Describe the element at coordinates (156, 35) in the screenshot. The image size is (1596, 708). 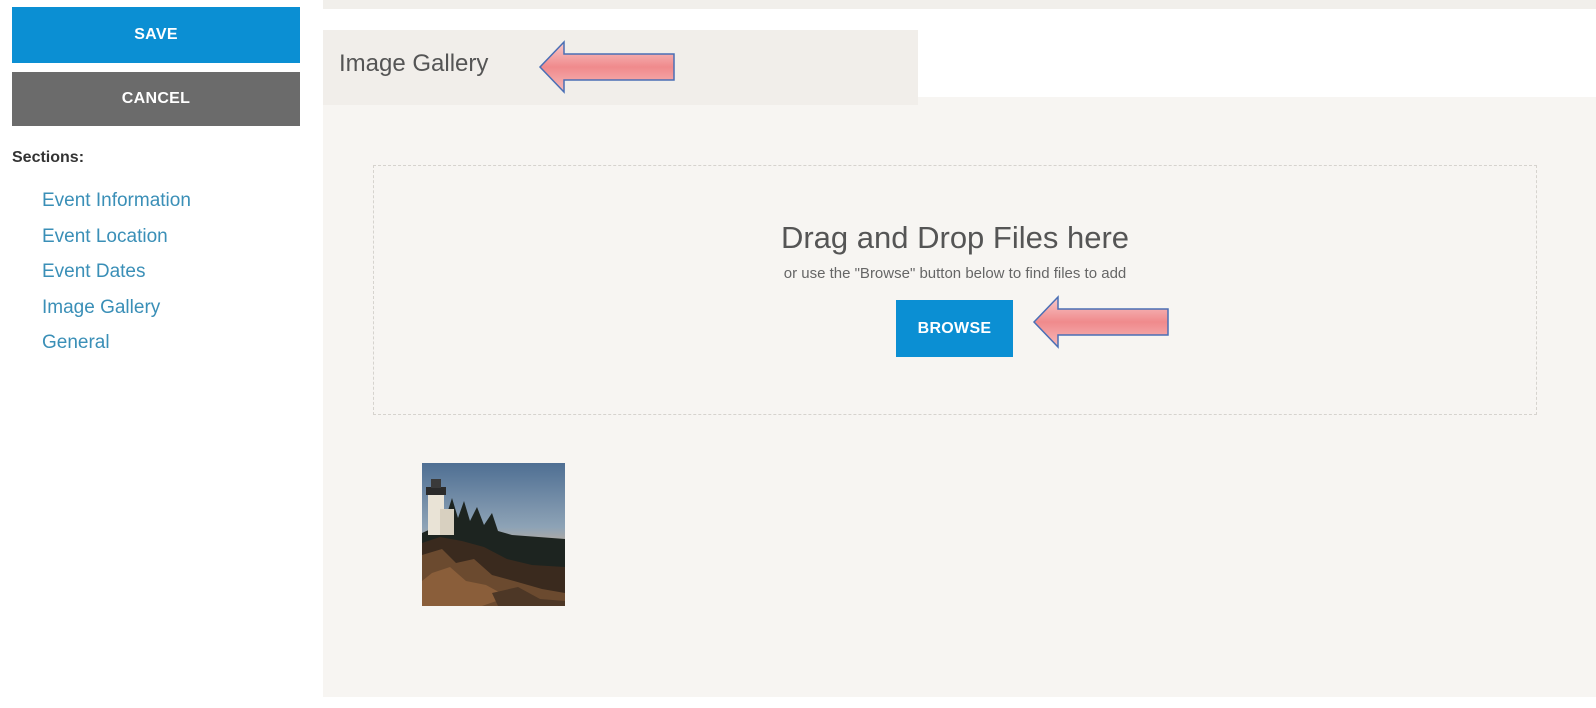
I see `save-button: SAVE` at that location.